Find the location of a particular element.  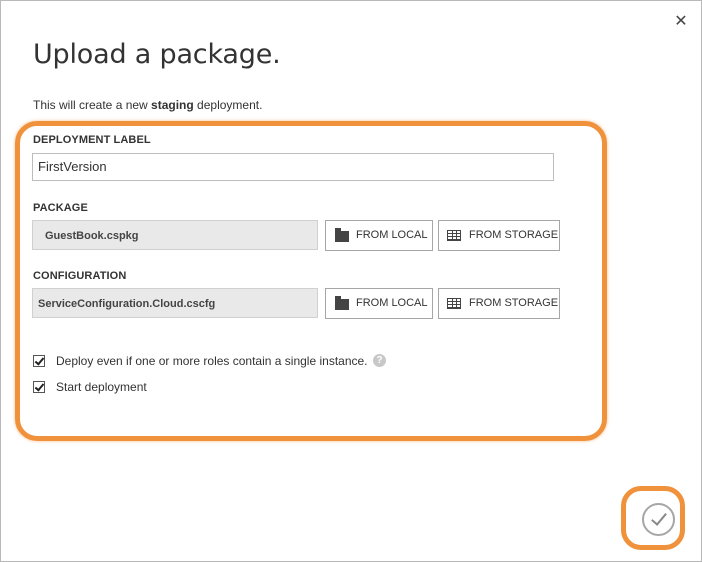

package-from-storage-label: FROM STORAGE is located at coordinates (514, 235).